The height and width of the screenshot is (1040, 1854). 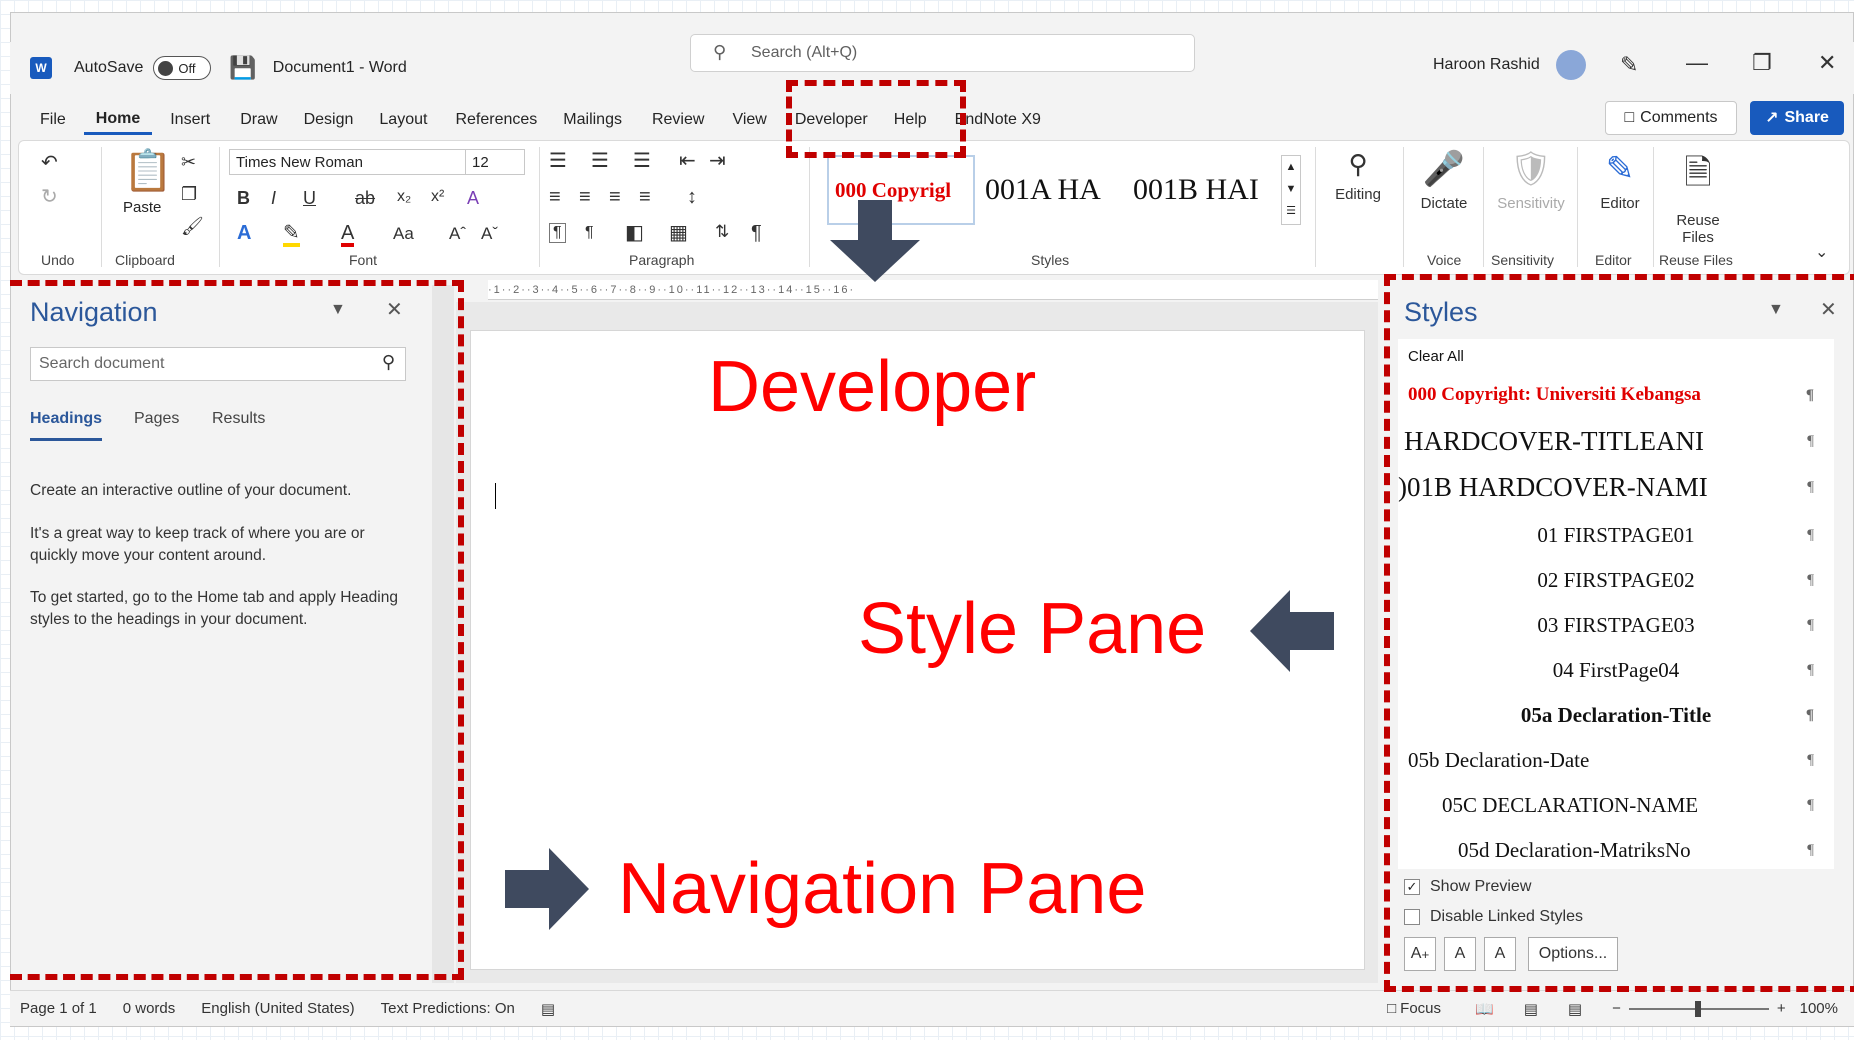 What do you see at coordinates (600, 161) in the screenshot?
I see `numbering-icon: ☰` at bounding box center [600, 161].